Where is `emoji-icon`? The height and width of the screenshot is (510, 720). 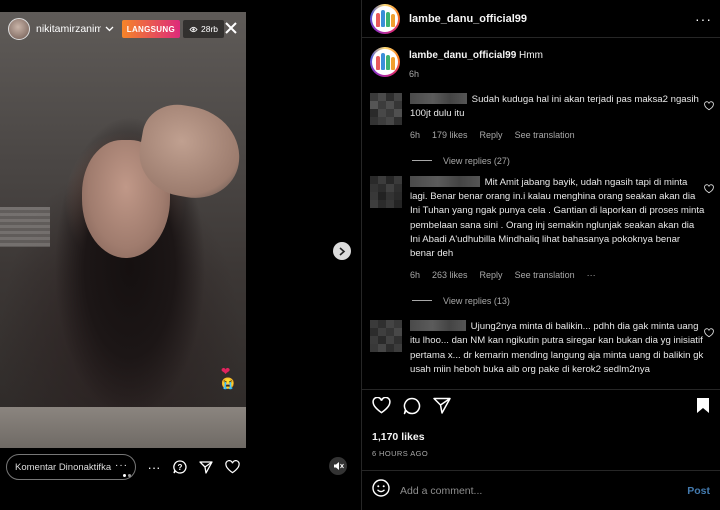 emoji-icon is located at coordinates (381, 490).